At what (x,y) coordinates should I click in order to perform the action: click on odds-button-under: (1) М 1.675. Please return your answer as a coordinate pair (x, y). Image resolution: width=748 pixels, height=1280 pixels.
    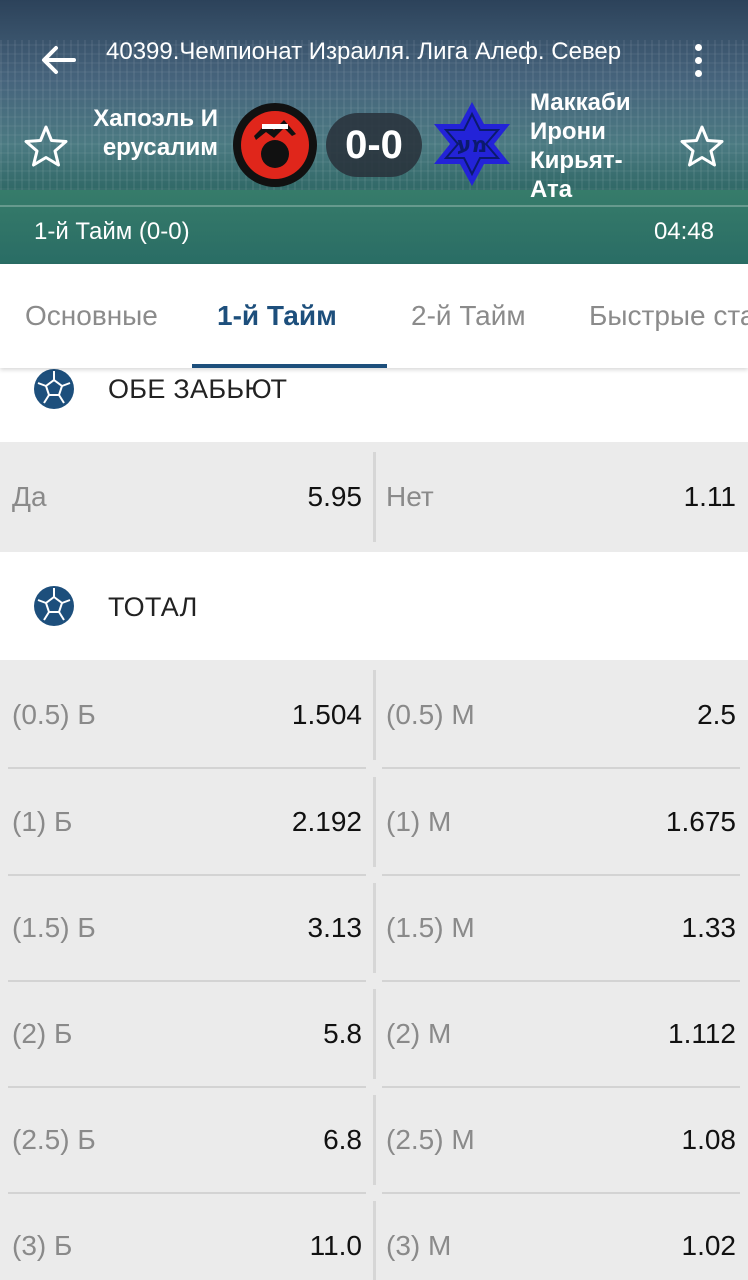
    Looking at the image, I should click on (561, 822).